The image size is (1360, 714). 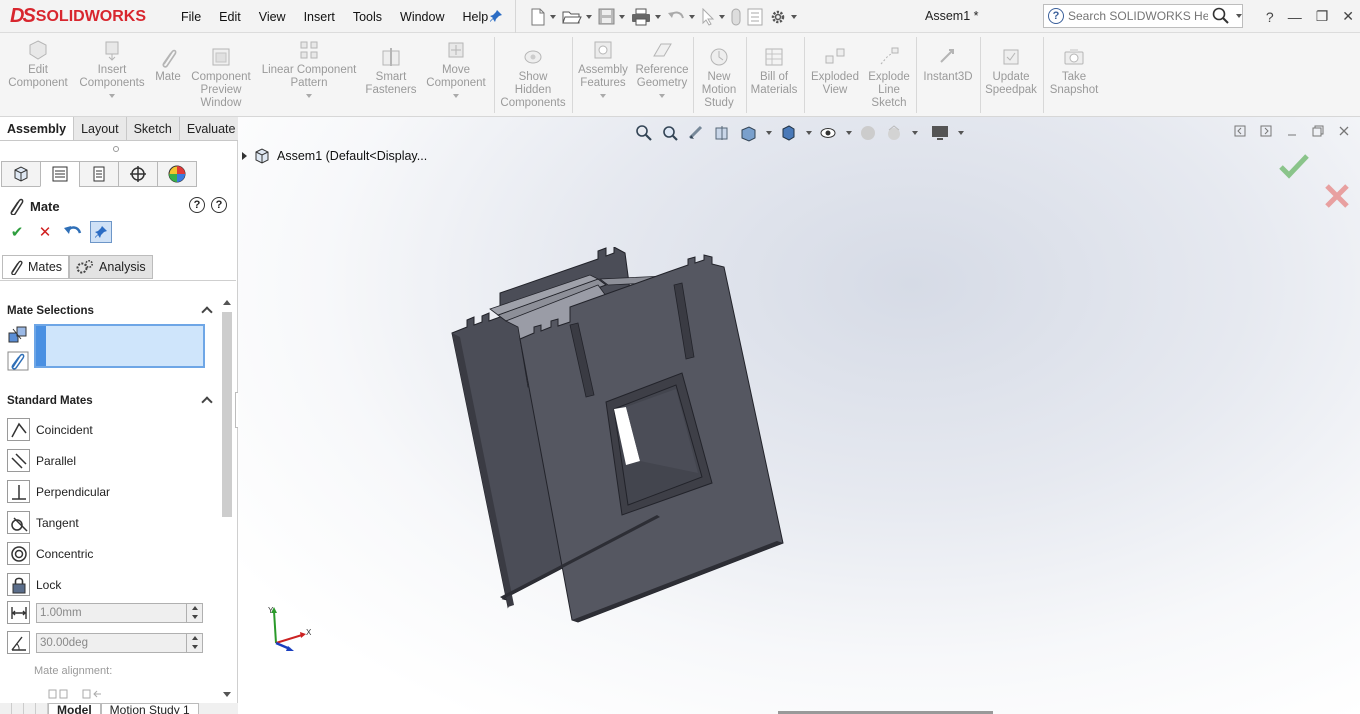 I want to click on hide-show-items-button, so click(x=828, y=133).